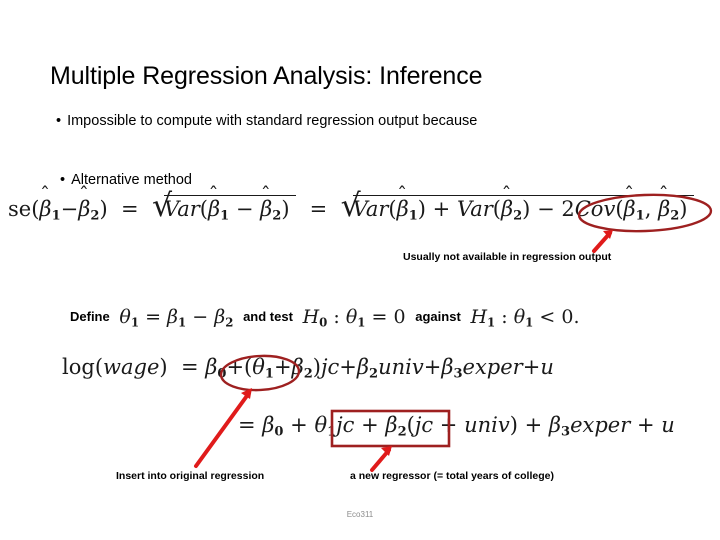 The image size is (720, 540). I want to click on eq-se-var-2: Var, so click(370, 209).